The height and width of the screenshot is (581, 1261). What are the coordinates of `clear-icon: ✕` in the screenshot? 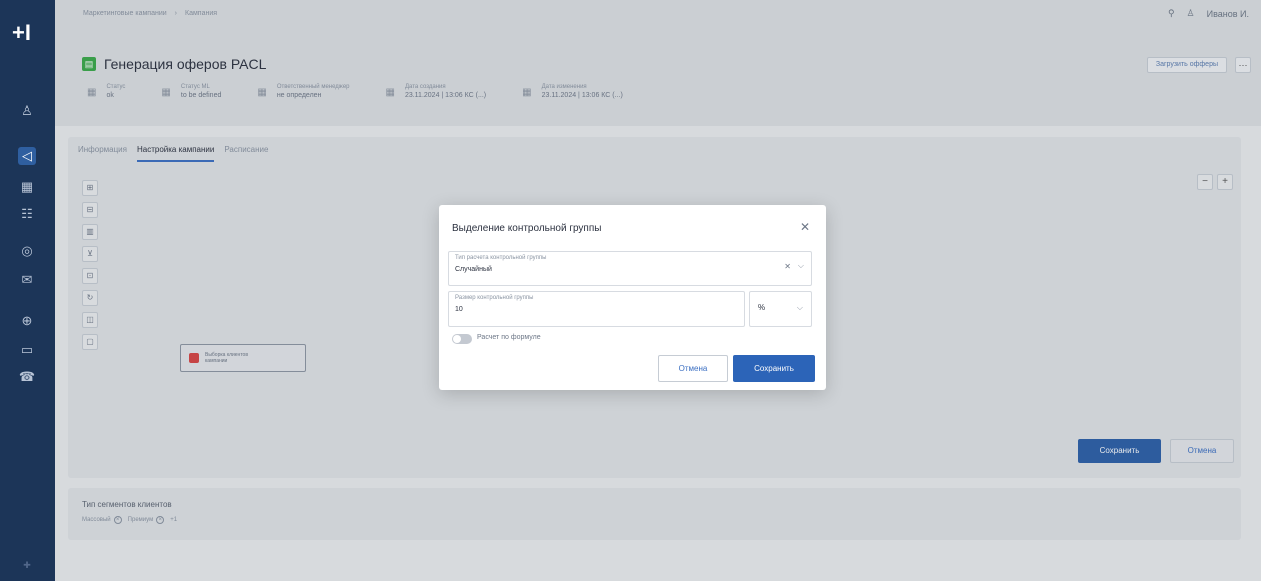 It's located at (787, 266).